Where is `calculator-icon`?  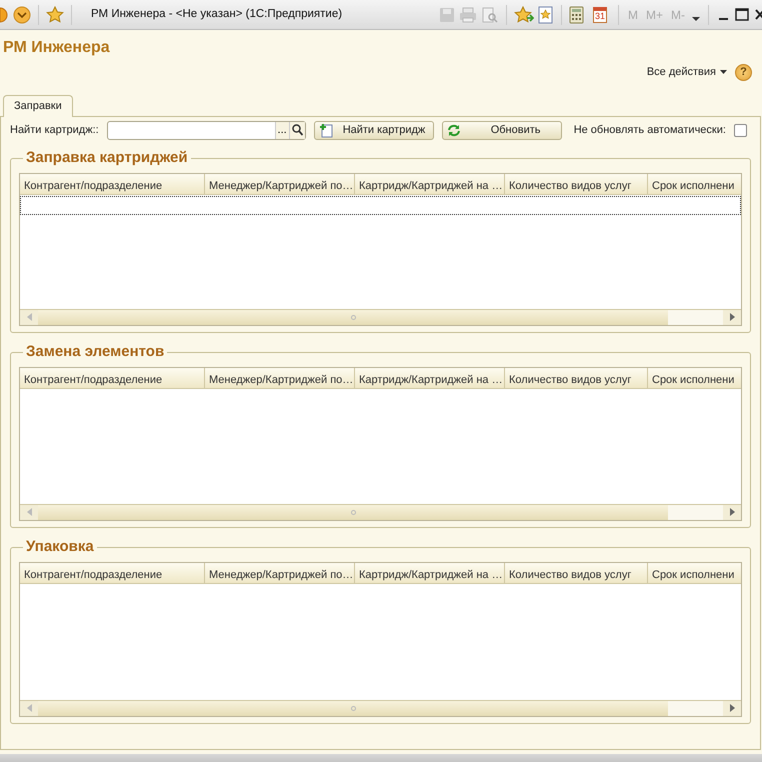 calculator-icon is located at coordinates (576, 15).